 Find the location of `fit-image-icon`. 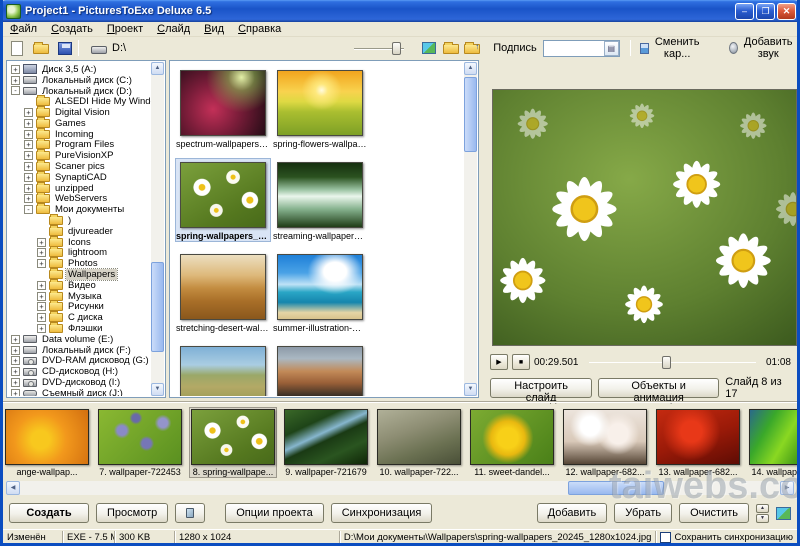

fit-image-icon is located at coordinates (429, 48).